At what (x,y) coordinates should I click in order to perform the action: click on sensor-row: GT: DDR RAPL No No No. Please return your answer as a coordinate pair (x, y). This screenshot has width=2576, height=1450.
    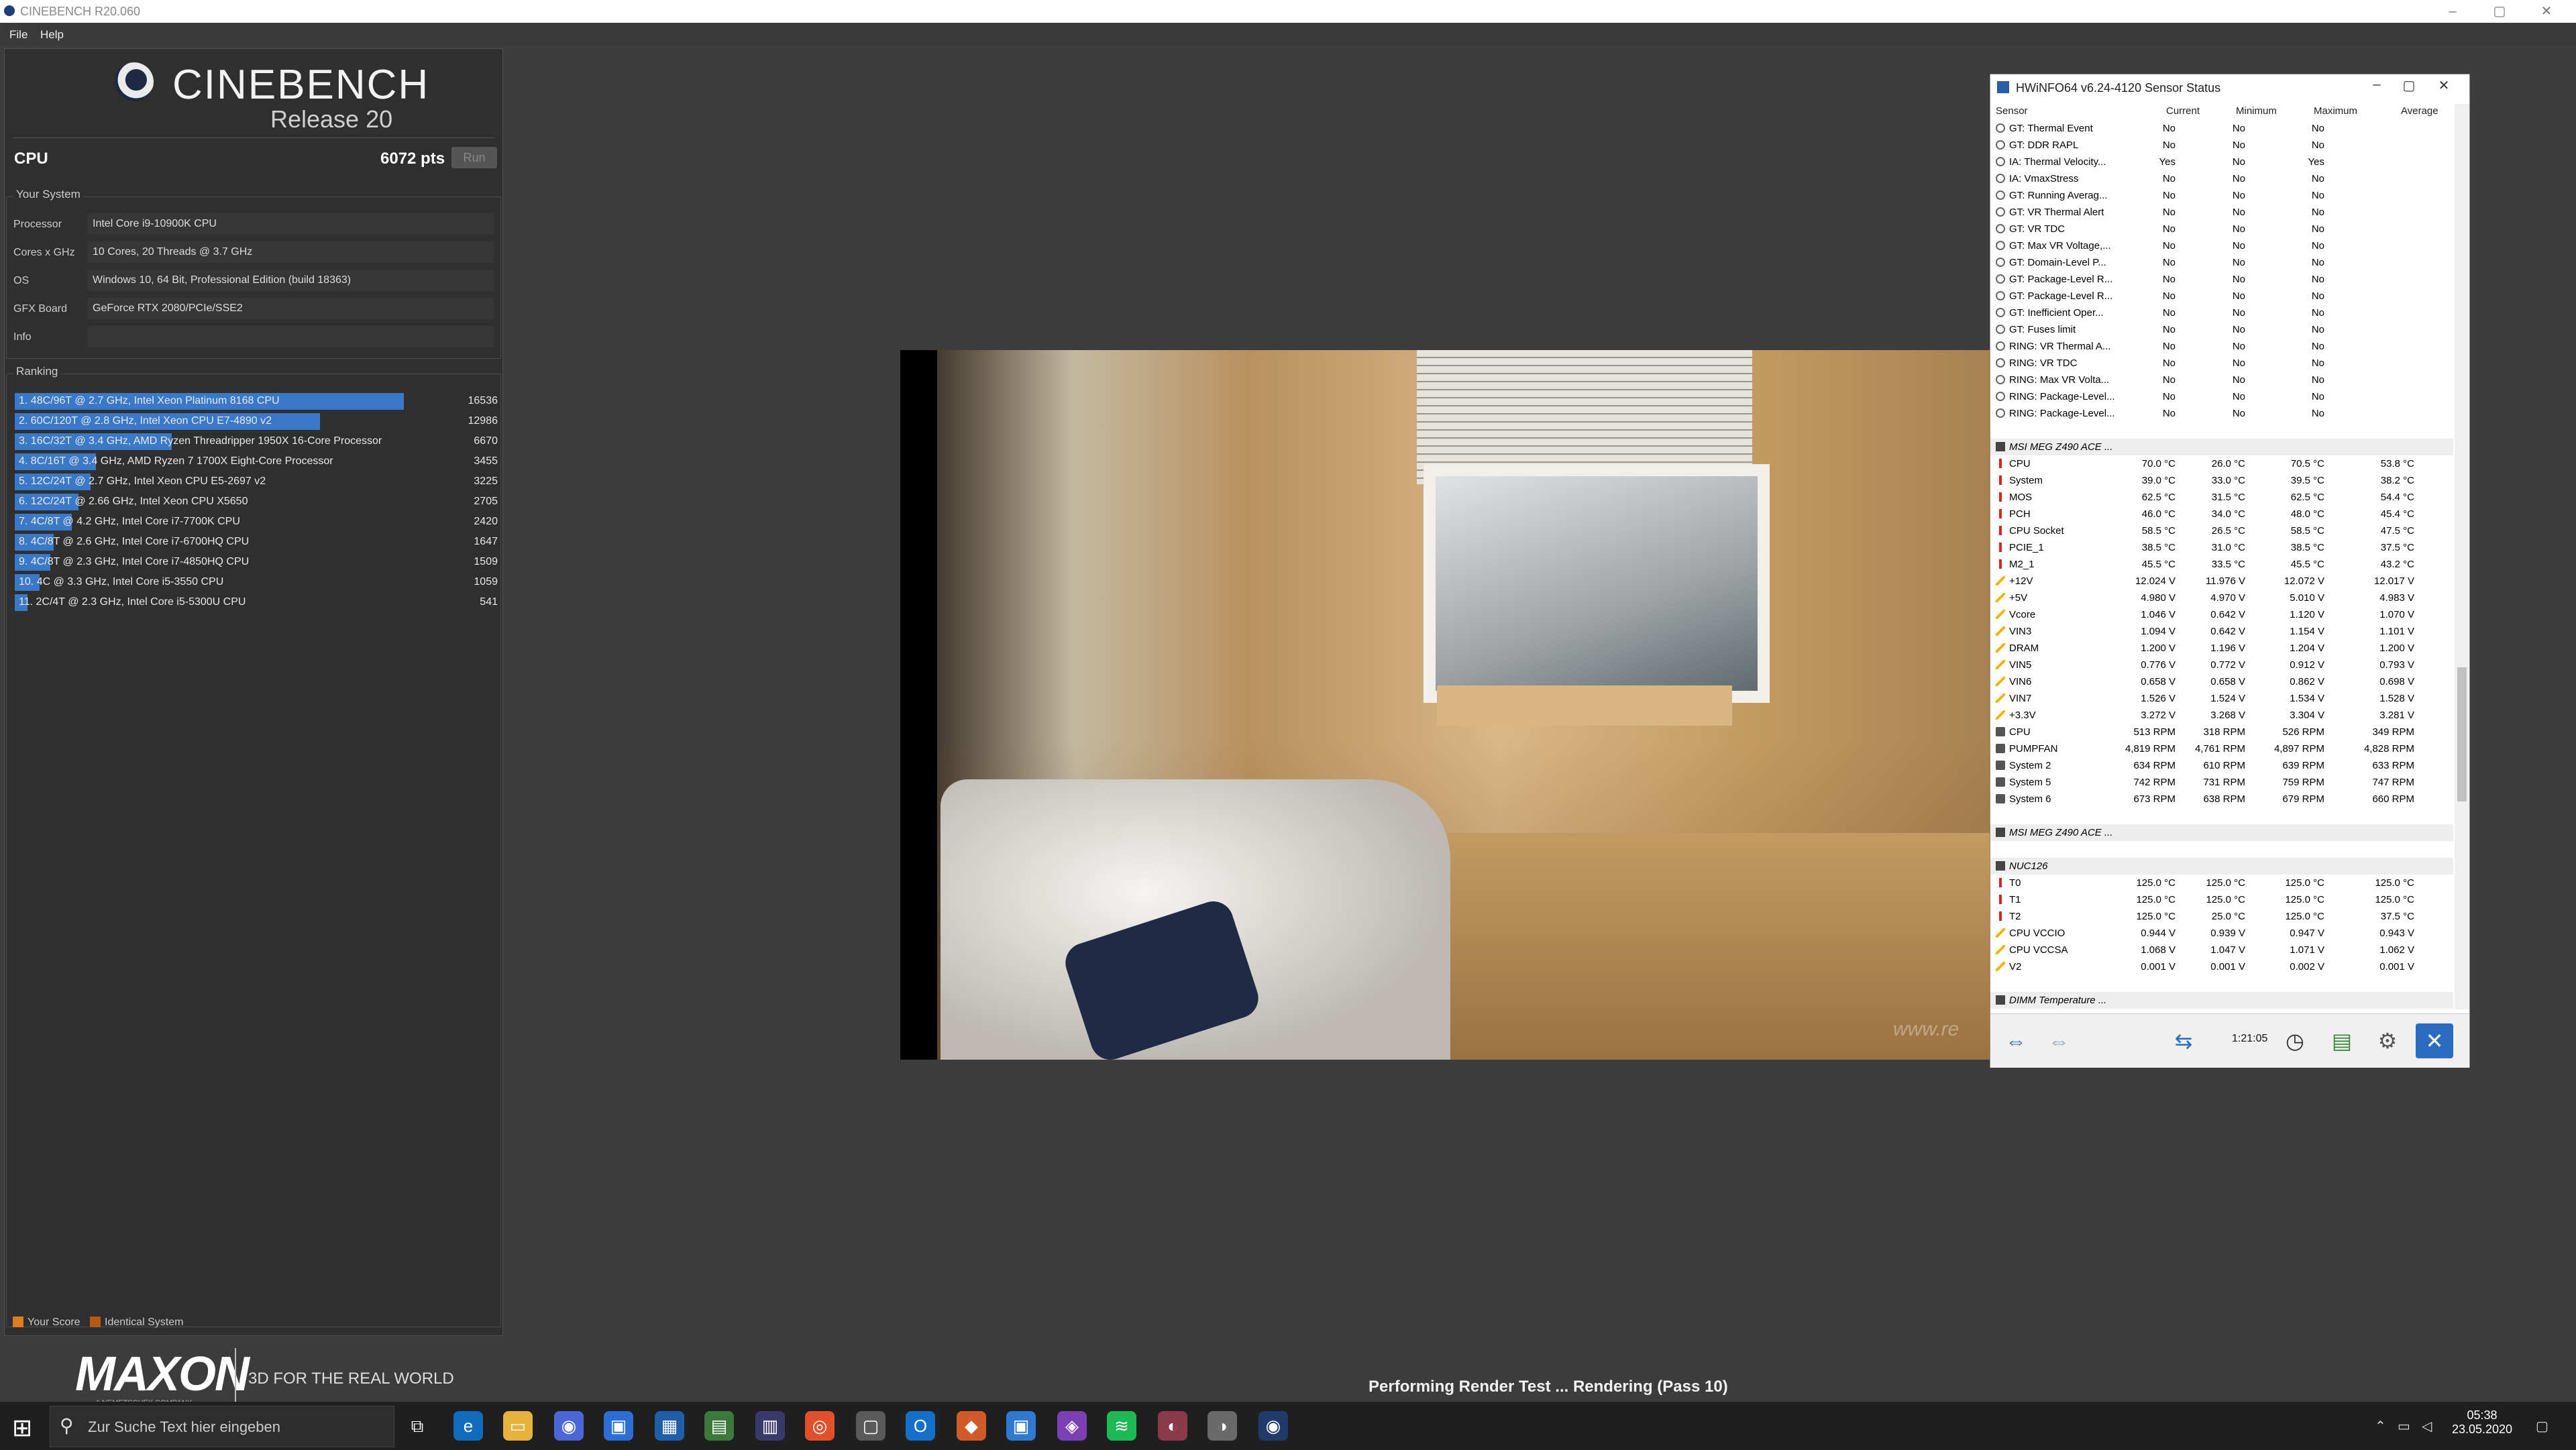
    Looking at the image, I should click on (2221, 145).